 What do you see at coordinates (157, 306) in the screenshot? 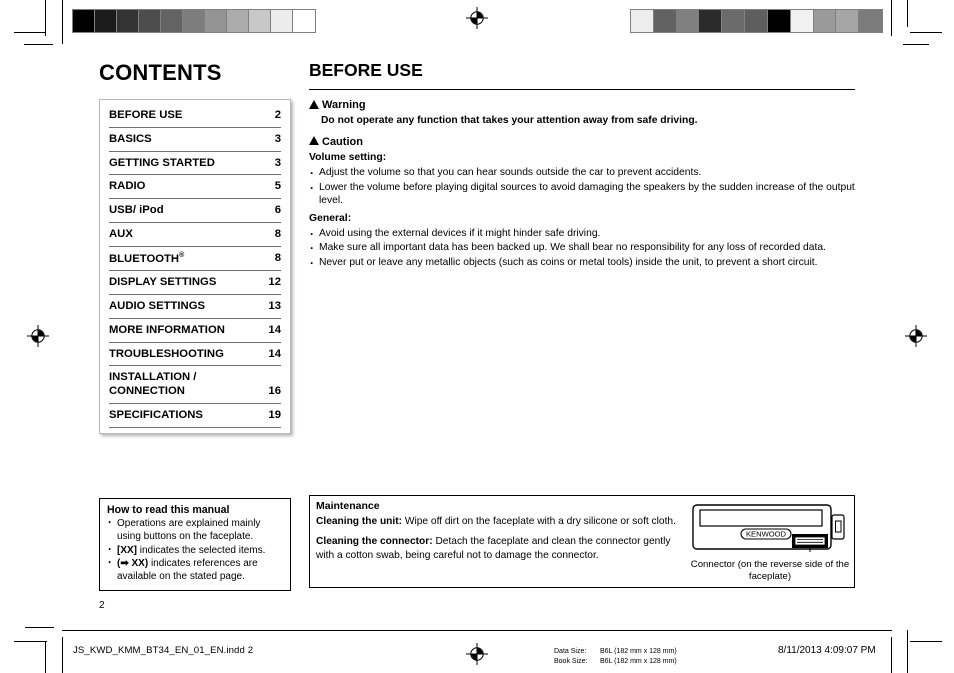
I see `toc-row-label: AUDIO SETTINGS` at bounding box center [157, 306].